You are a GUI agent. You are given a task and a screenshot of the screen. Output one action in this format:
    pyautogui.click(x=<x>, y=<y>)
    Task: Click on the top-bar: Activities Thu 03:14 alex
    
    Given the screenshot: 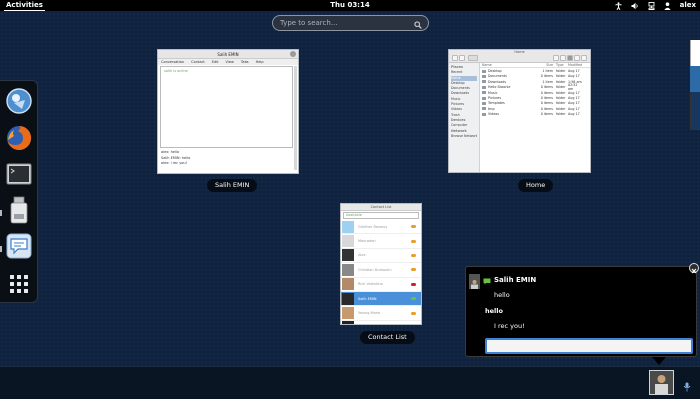 What is the action you would take?
    pyautogui.click(x=350, y=5)
    